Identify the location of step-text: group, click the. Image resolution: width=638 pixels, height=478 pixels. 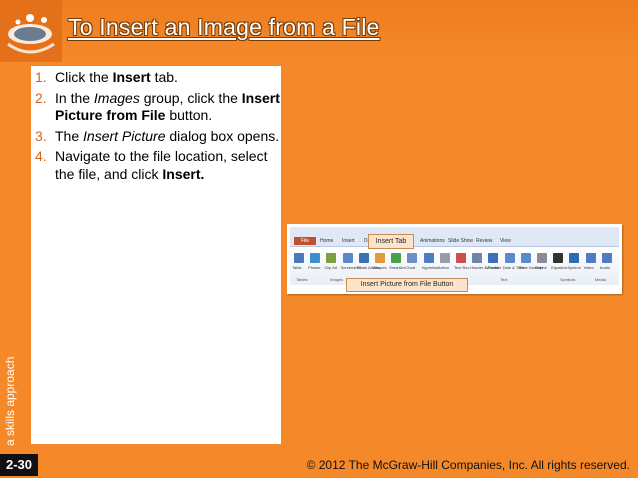
(190, 97).